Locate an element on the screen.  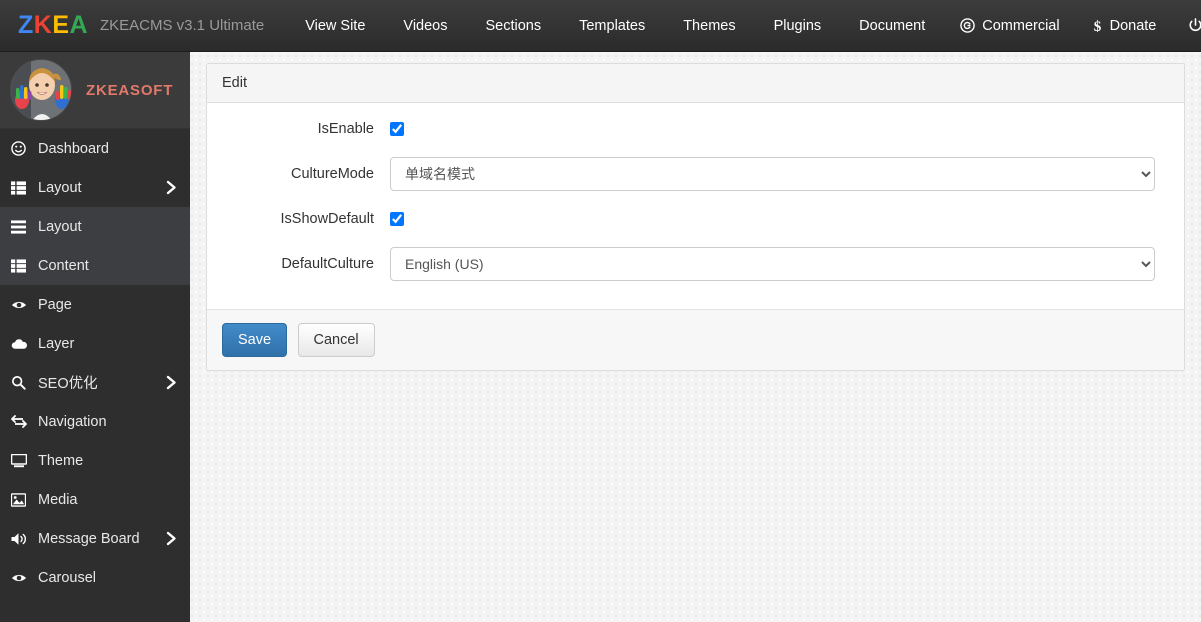
form-row-defaultculture: DefaultCulture English (US) is located at coordinates (695, 264).